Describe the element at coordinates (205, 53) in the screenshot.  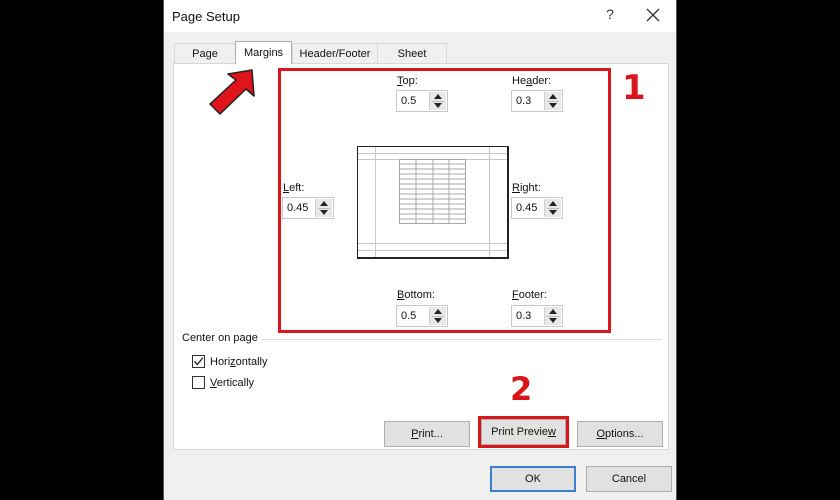
I see `tab-page: Page` at that location.